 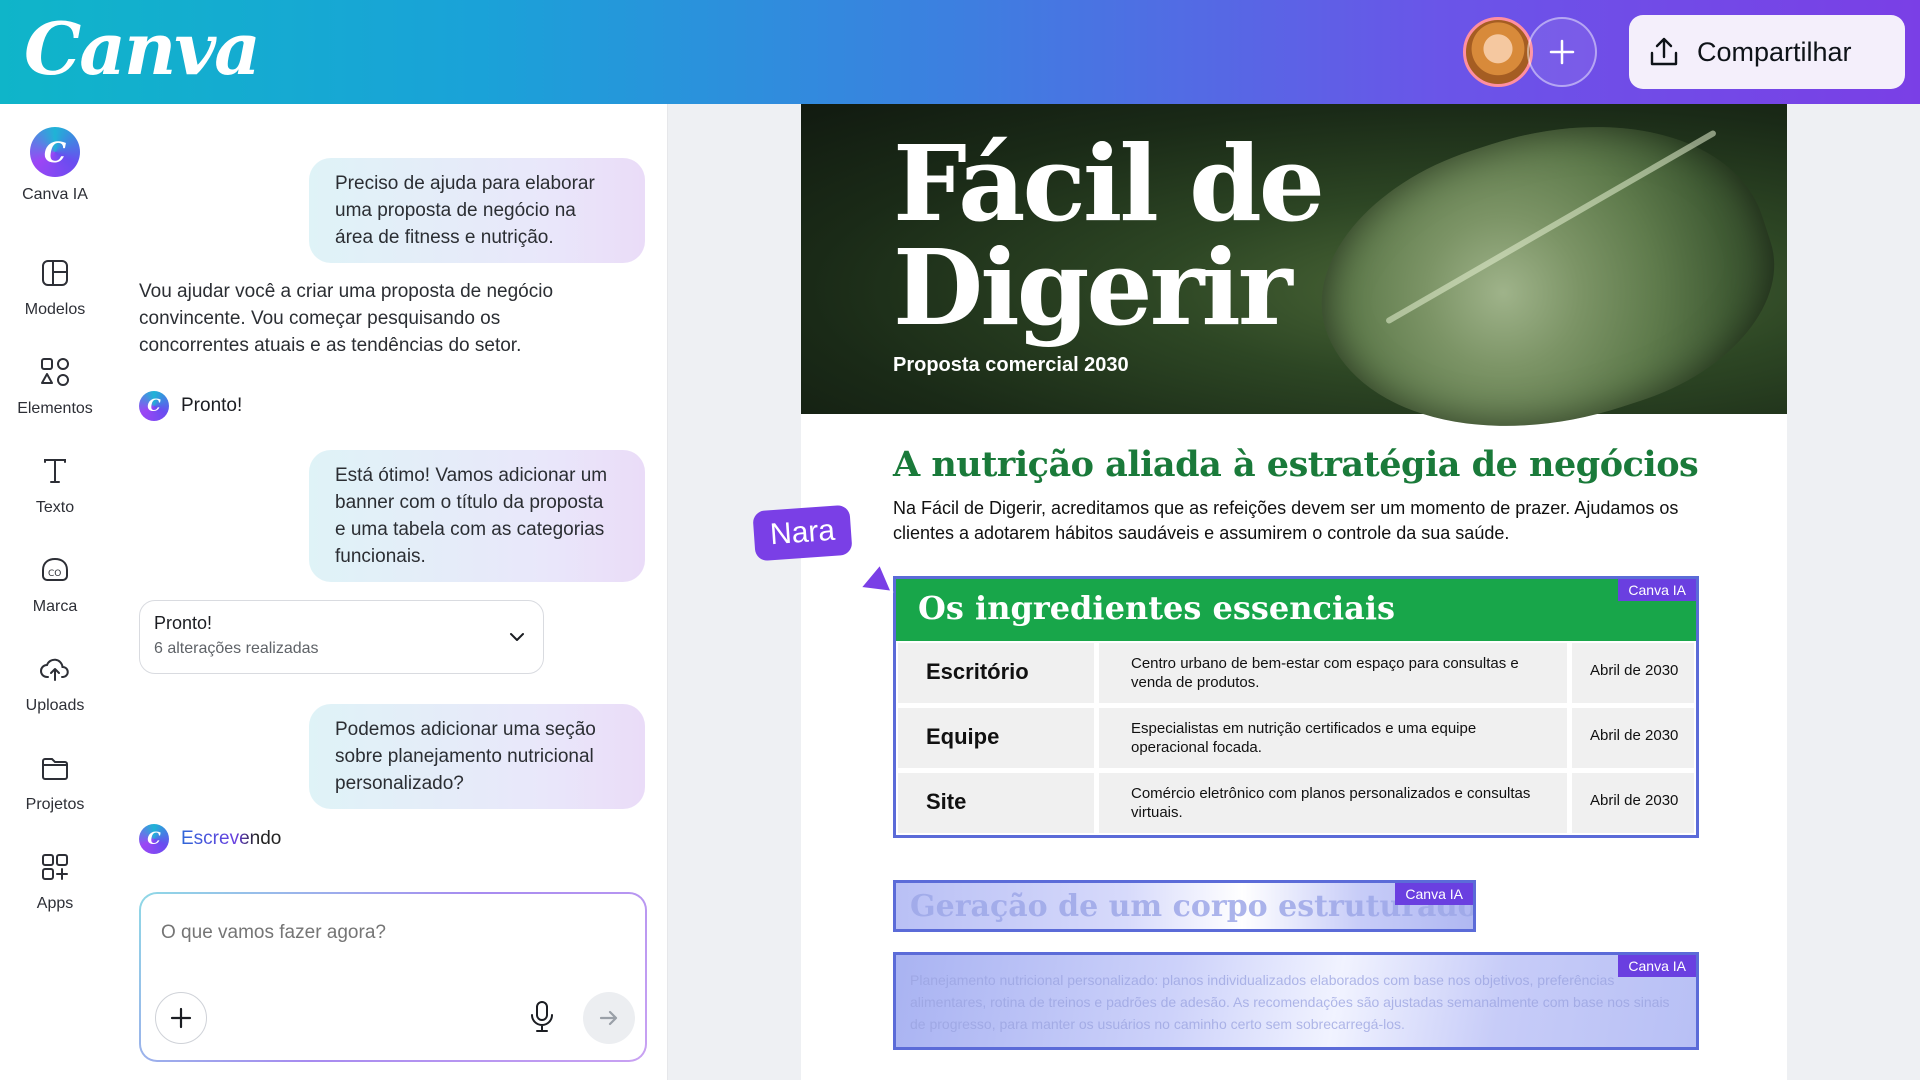 What do you see at coordinates (55, 769) in the screenshot?
I see `folder-icon` at bounding box center [55, 769].